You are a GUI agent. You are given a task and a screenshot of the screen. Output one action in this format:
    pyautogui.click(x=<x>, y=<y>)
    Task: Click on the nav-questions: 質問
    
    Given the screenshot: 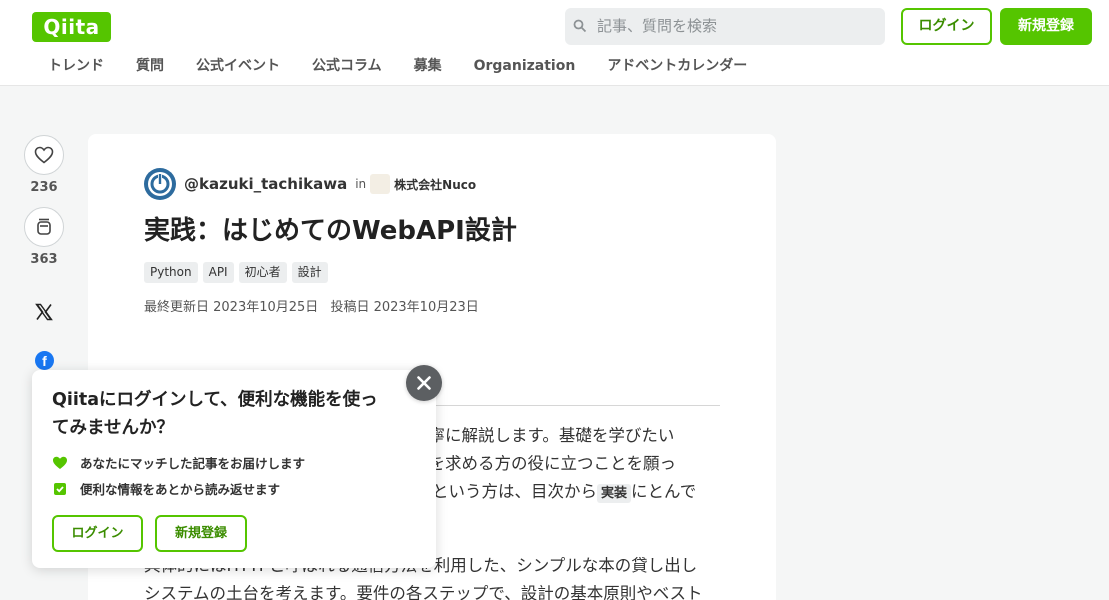 What is the action you would take?
    pyautogui.click(x=150, y=66)
    